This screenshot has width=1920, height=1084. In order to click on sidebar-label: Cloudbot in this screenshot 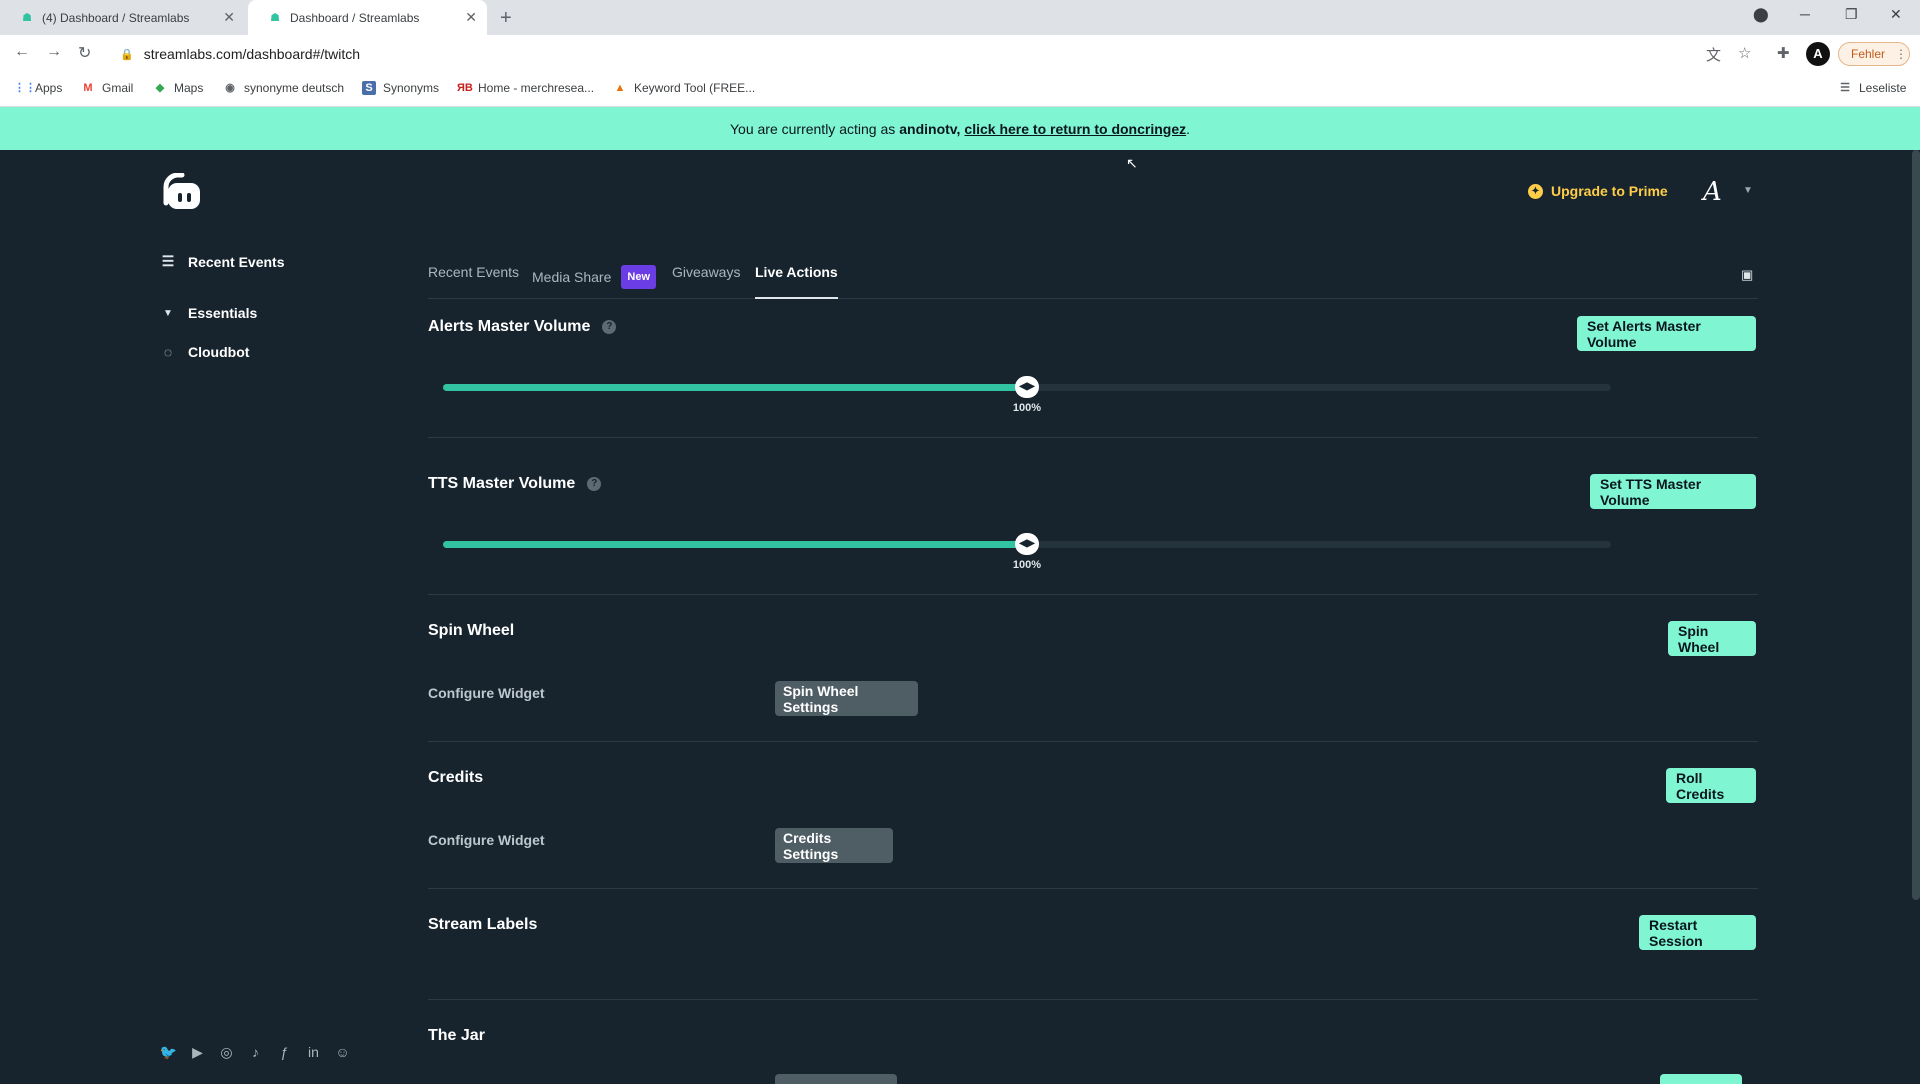, I will do `click(219, 352)`.